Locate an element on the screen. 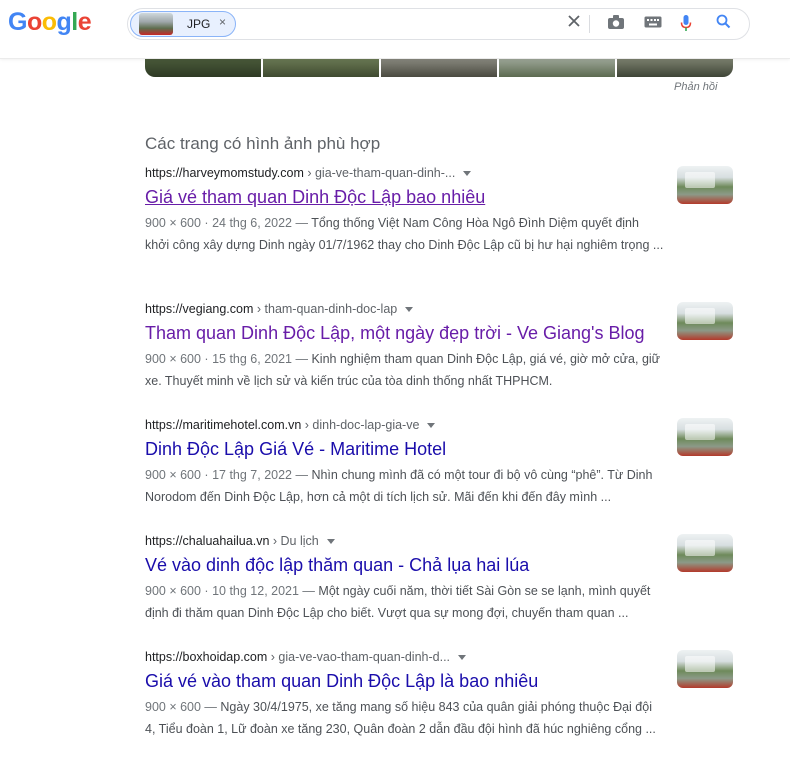 The width and height of the screenshot is (790, 757). result-meta: 900 × 600 · 24 thg 6, 2022 — is located at coordinates (228, 223).